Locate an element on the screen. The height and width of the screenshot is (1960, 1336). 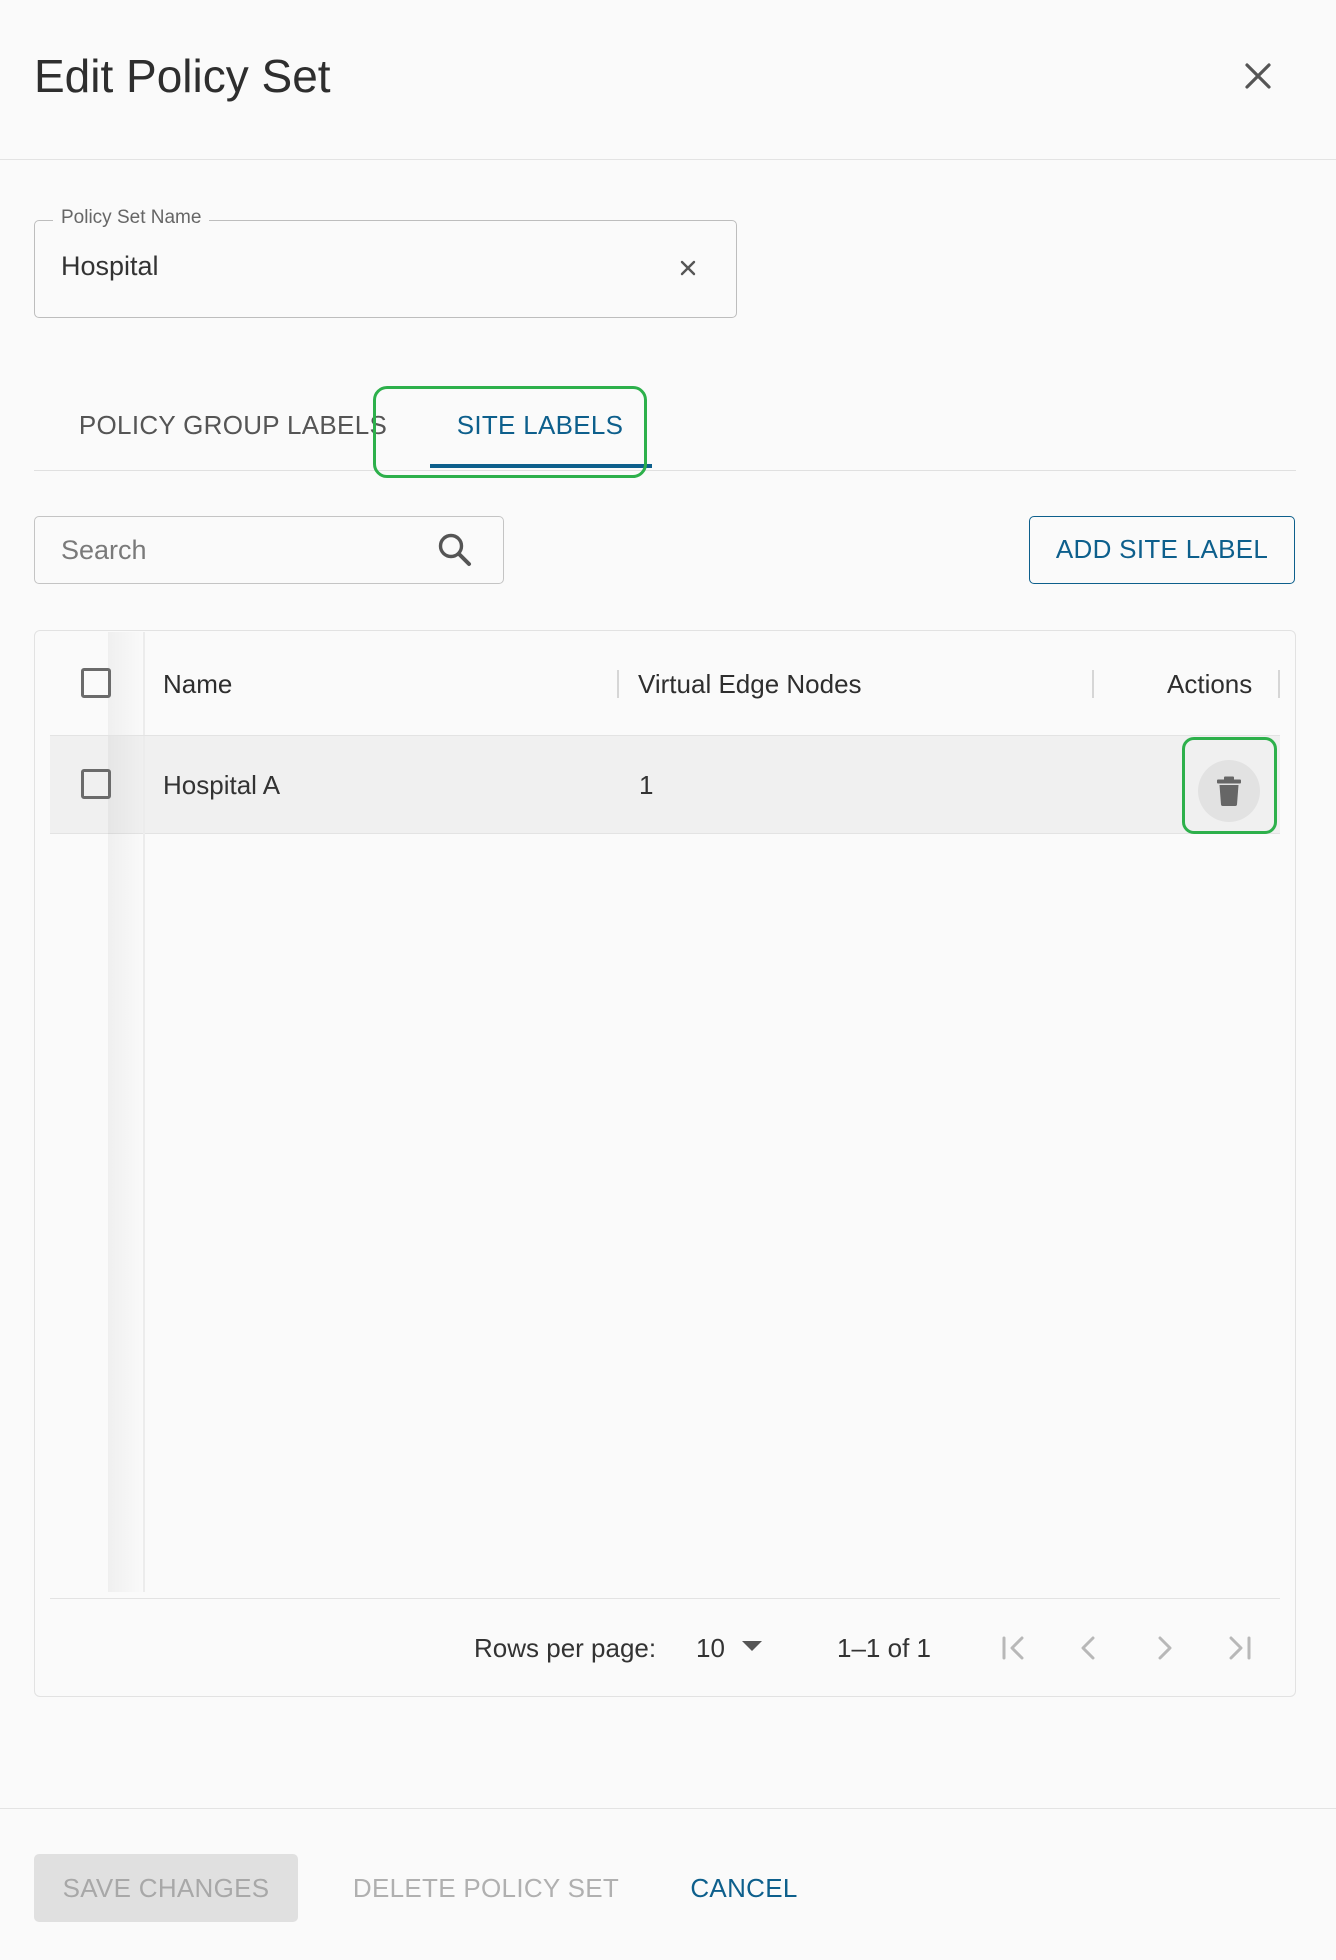
cell-virtual-edge-nodes: 1 is located at coordinates (646, 785).